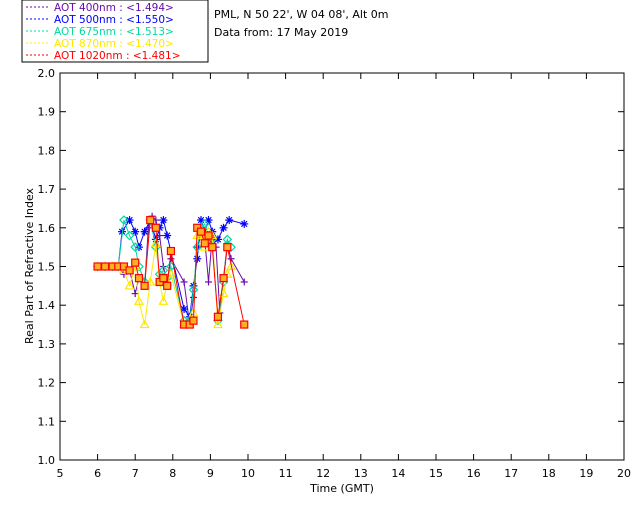 This screenshot has height=512, width=640. Describe the element at coordinates (323, 473) in the screenshot. I see `x-tick-label: 12` at that location.